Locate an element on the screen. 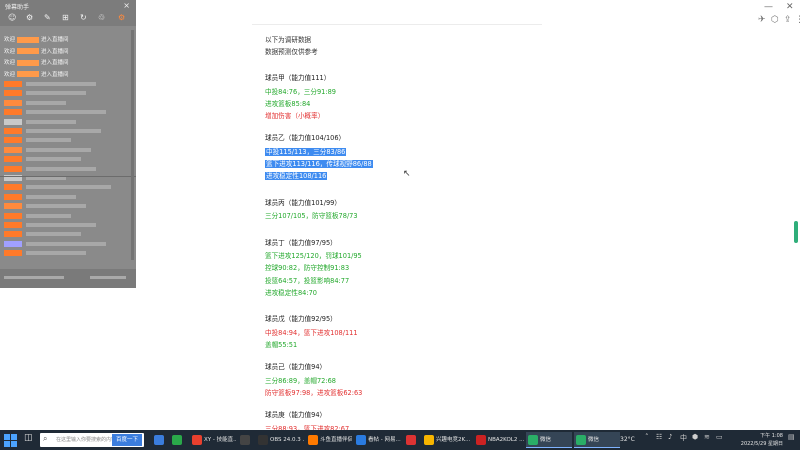 The width and height of the screenshot is (800, 450). app-label: 斗鱼直播伴侣 is located at coordinates (336, 440).